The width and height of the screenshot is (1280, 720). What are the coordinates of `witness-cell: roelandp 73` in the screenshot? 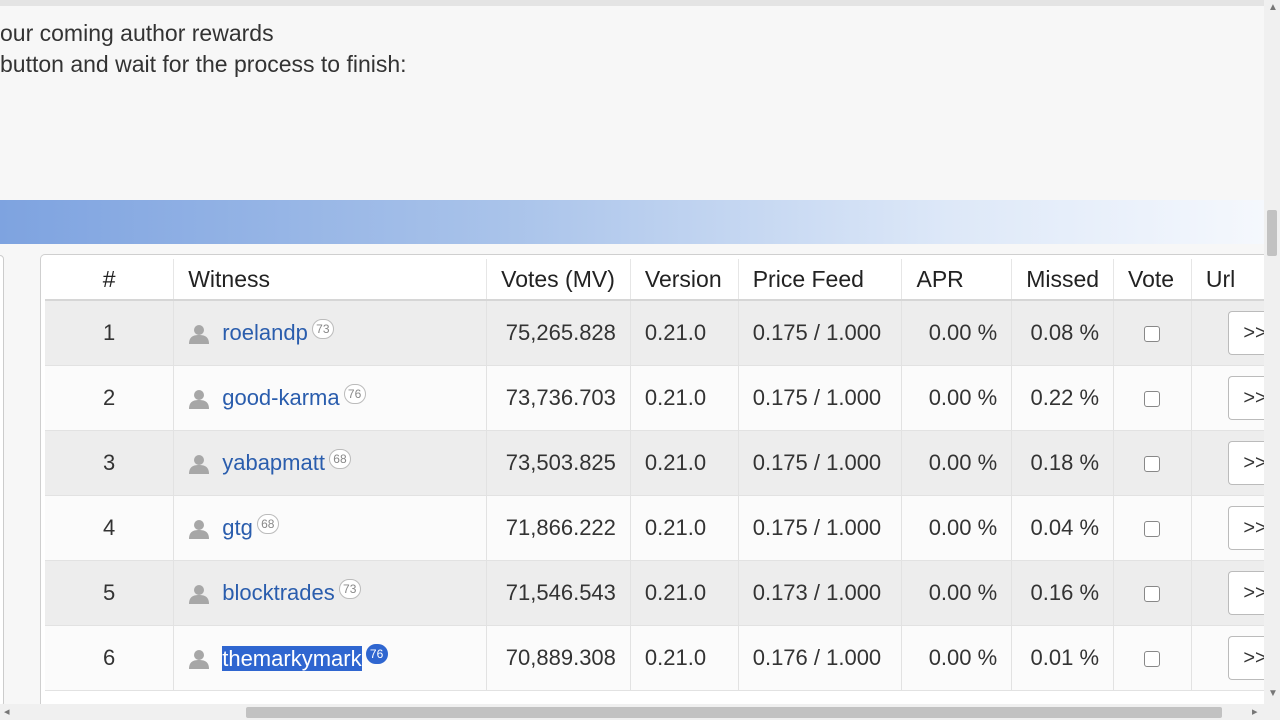 It's located at (330, 333).